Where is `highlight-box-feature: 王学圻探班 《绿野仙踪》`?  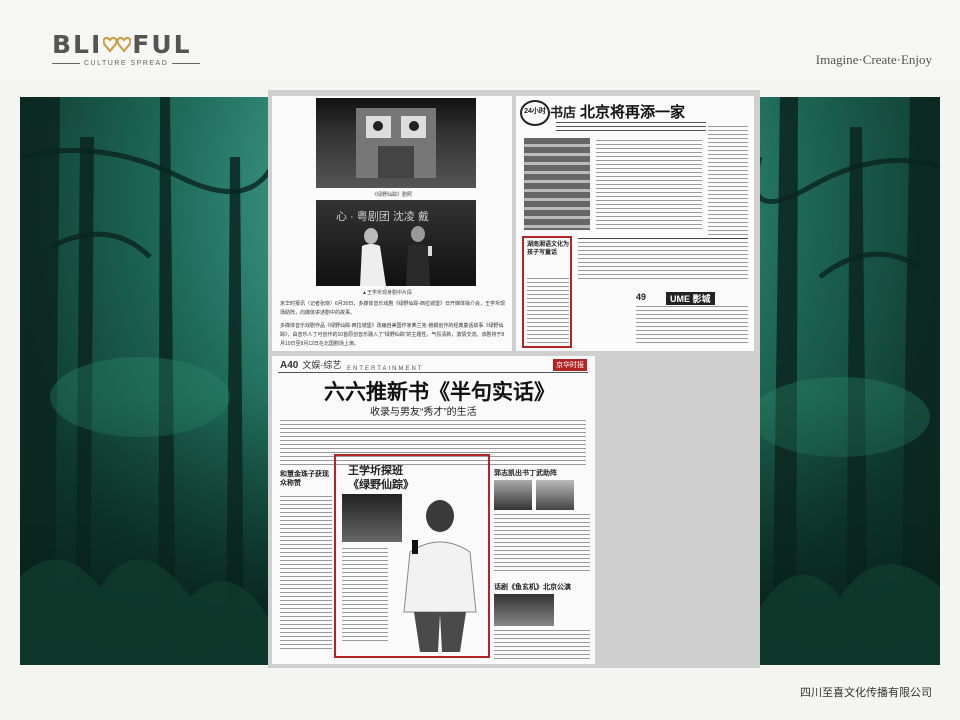
highlight-box-feature: 王学圻探班 《绿野仙踪》 is located at coordinates (412, 556).